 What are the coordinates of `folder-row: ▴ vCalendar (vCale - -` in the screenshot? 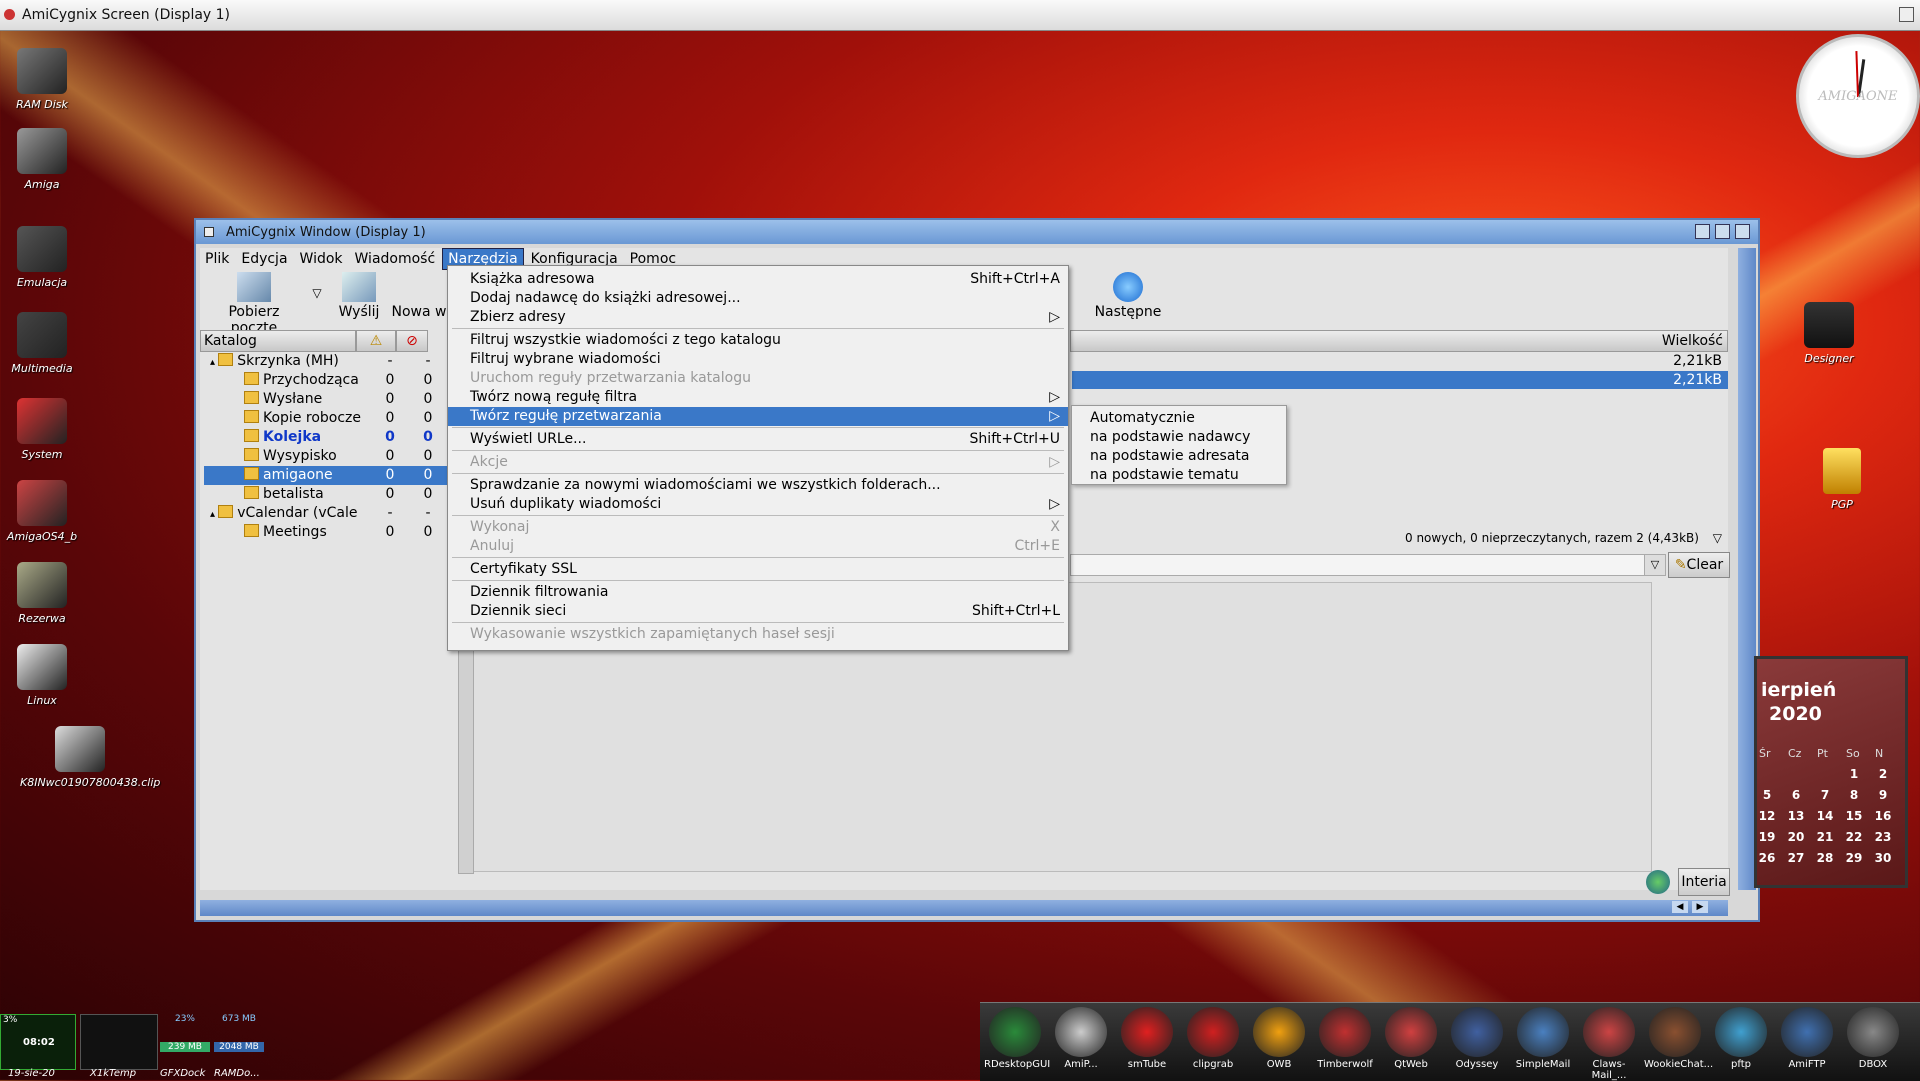 It's located at (327, 513).